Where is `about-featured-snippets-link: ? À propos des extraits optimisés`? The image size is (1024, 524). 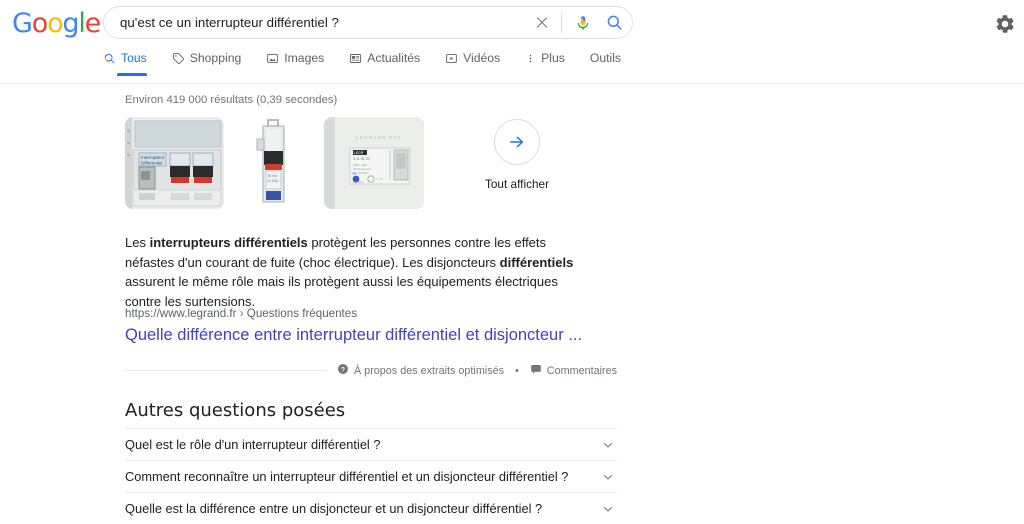 about-featured-snippets-link: ? À propos des extraits optimisés is located at coordinates (420, 370).